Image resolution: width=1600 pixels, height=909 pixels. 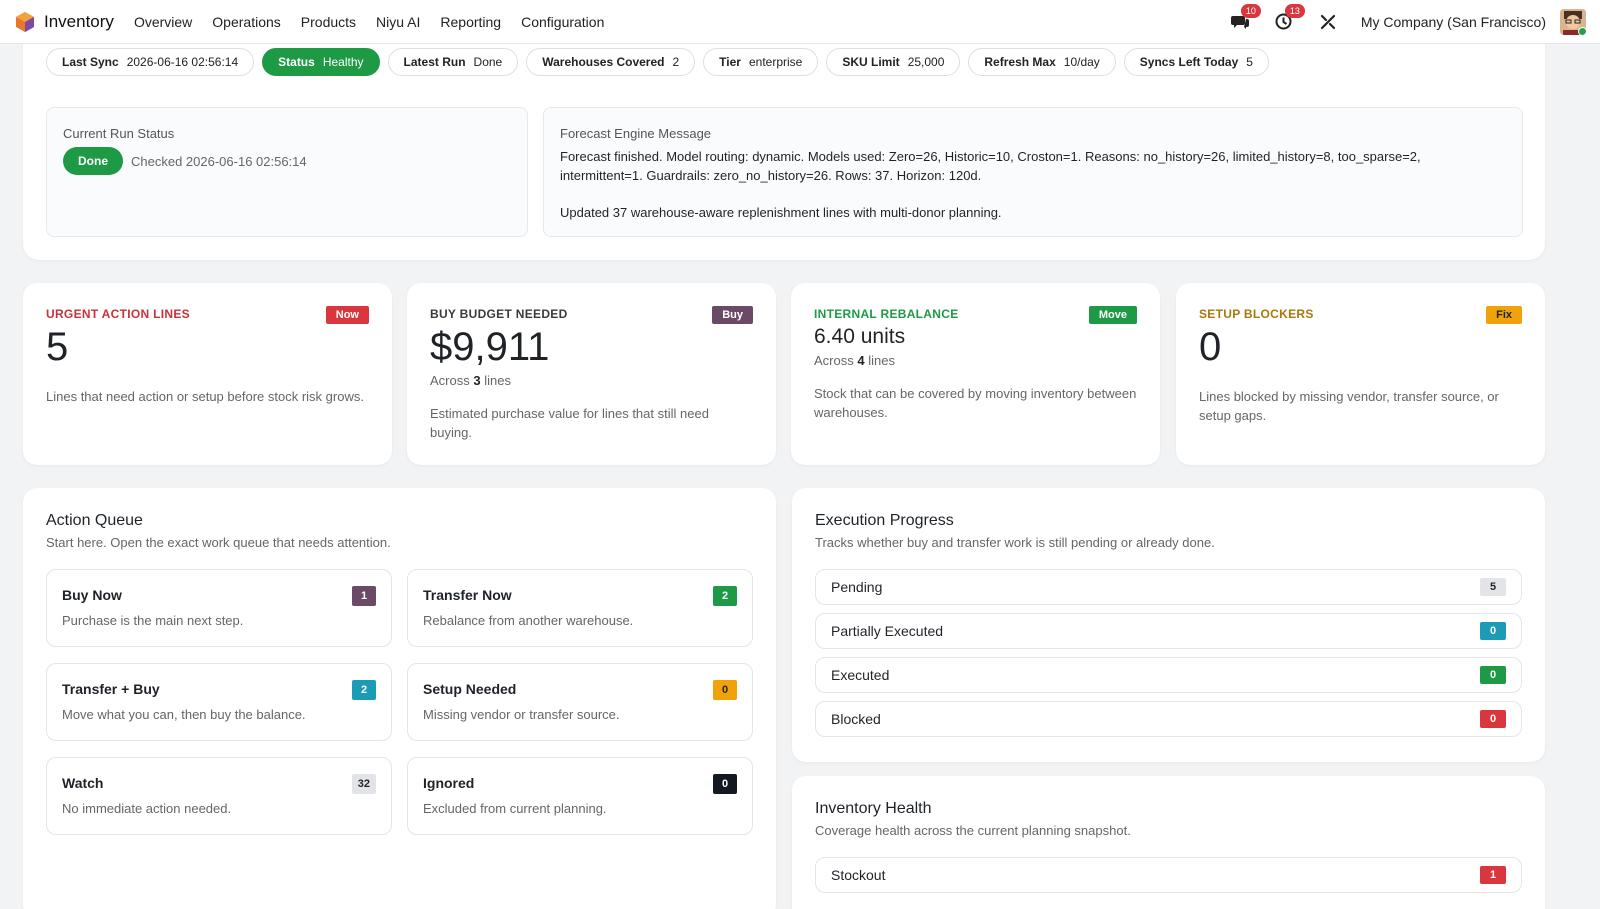 I want to click on exec-row-label: Pending, so click(x=857, y=587).